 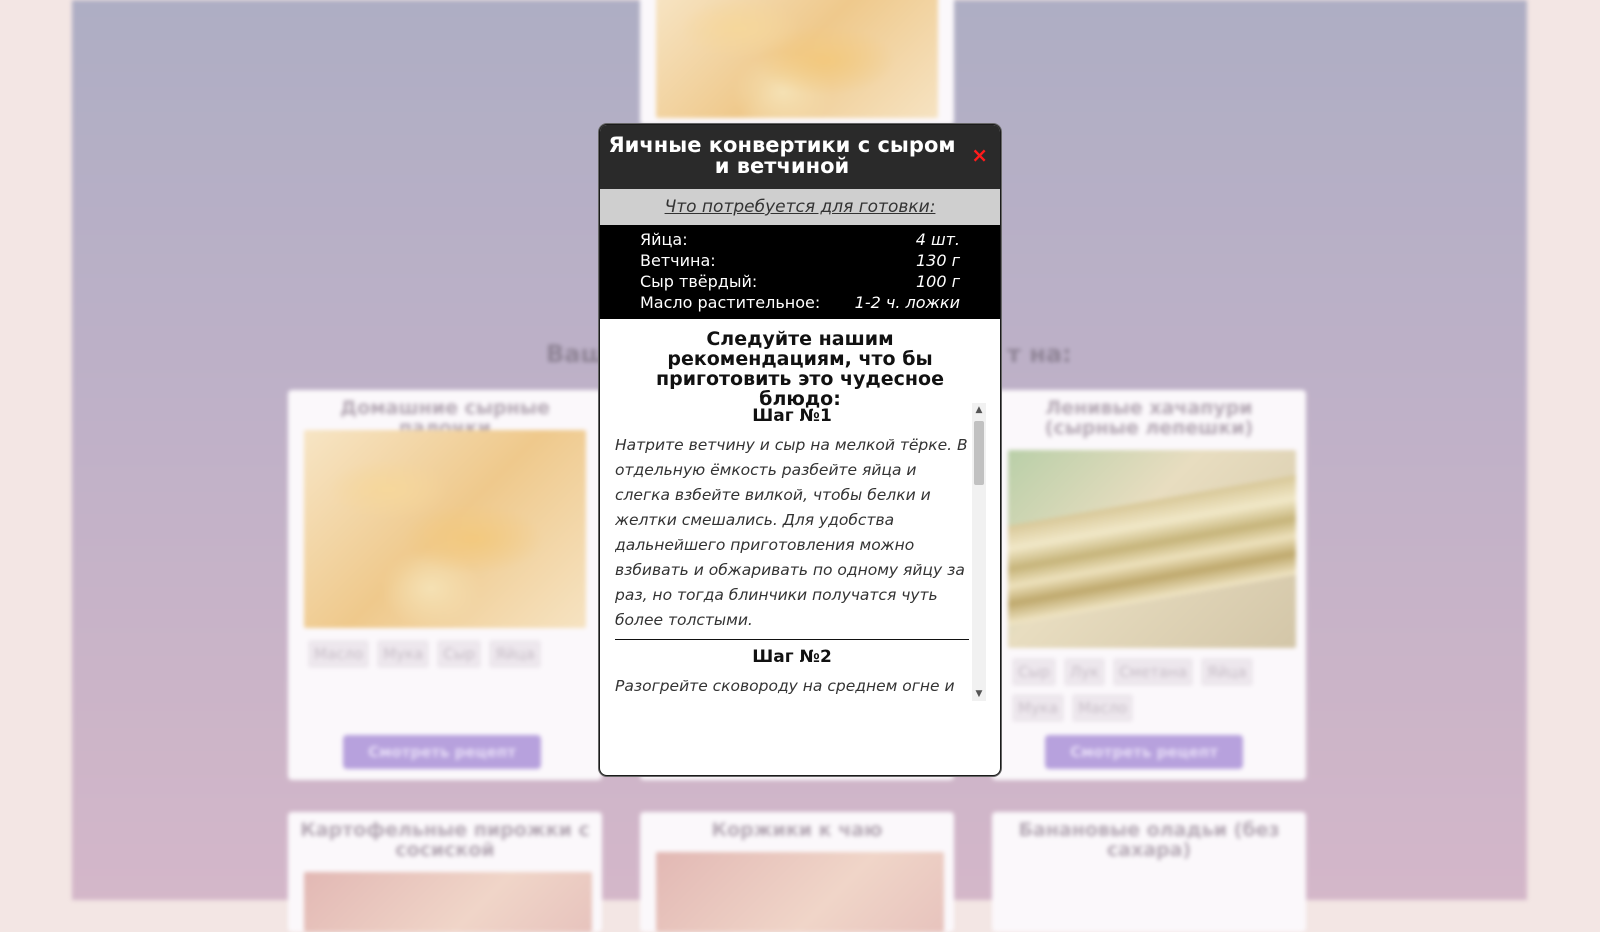 What do you see at coordinates (664, 239) in the screenshot?
I see `ingredient-name: Яйца:` at bounding box center [664, 239].